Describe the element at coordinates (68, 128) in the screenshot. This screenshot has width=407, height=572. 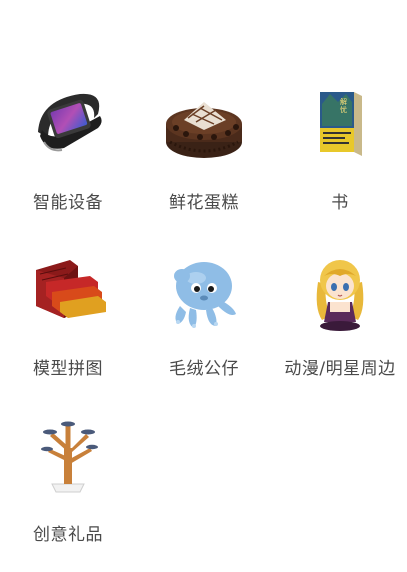
I see `smart-band-icon` at that location.